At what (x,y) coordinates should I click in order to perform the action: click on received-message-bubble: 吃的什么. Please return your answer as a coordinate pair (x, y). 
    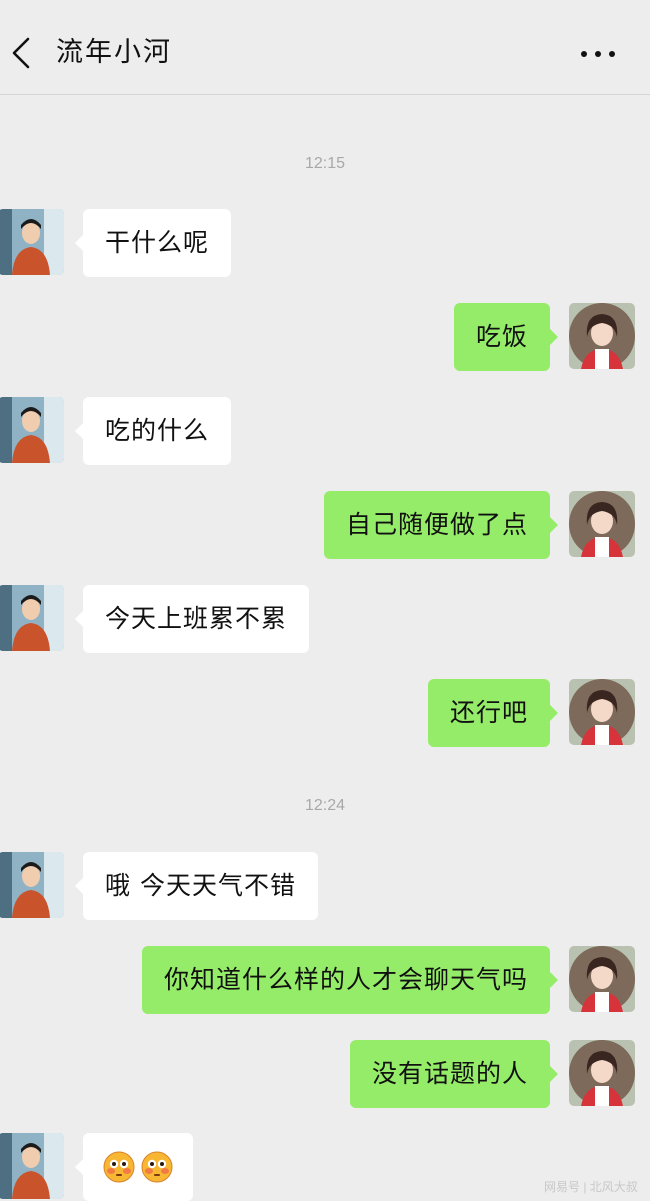
    Looking at the image, I should click on (153, 431).